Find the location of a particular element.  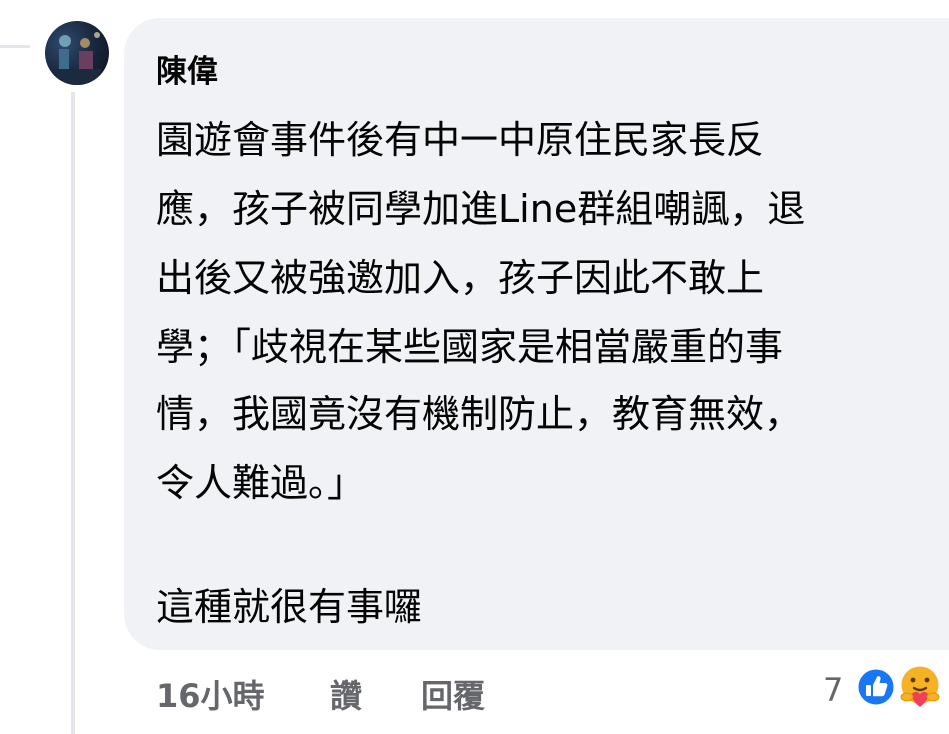

like-icon is located at coordinates (876, 687).